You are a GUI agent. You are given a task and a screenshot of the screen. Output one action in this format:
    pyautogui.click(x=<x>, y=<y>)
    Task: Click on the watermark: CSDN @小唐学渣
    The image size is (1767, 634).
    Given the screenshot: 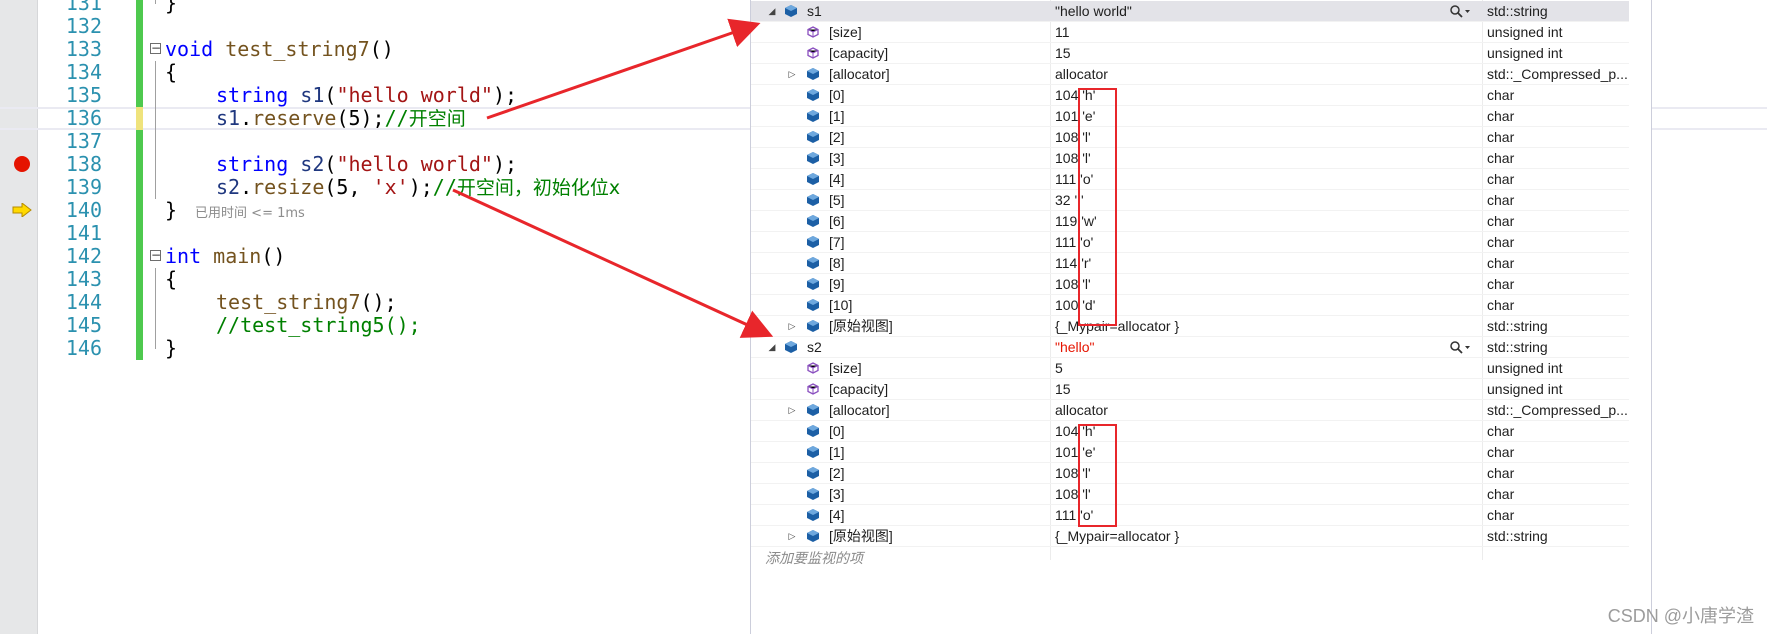 What is the action you would take?
    pyautogui.click(x=1680, y=616)
    